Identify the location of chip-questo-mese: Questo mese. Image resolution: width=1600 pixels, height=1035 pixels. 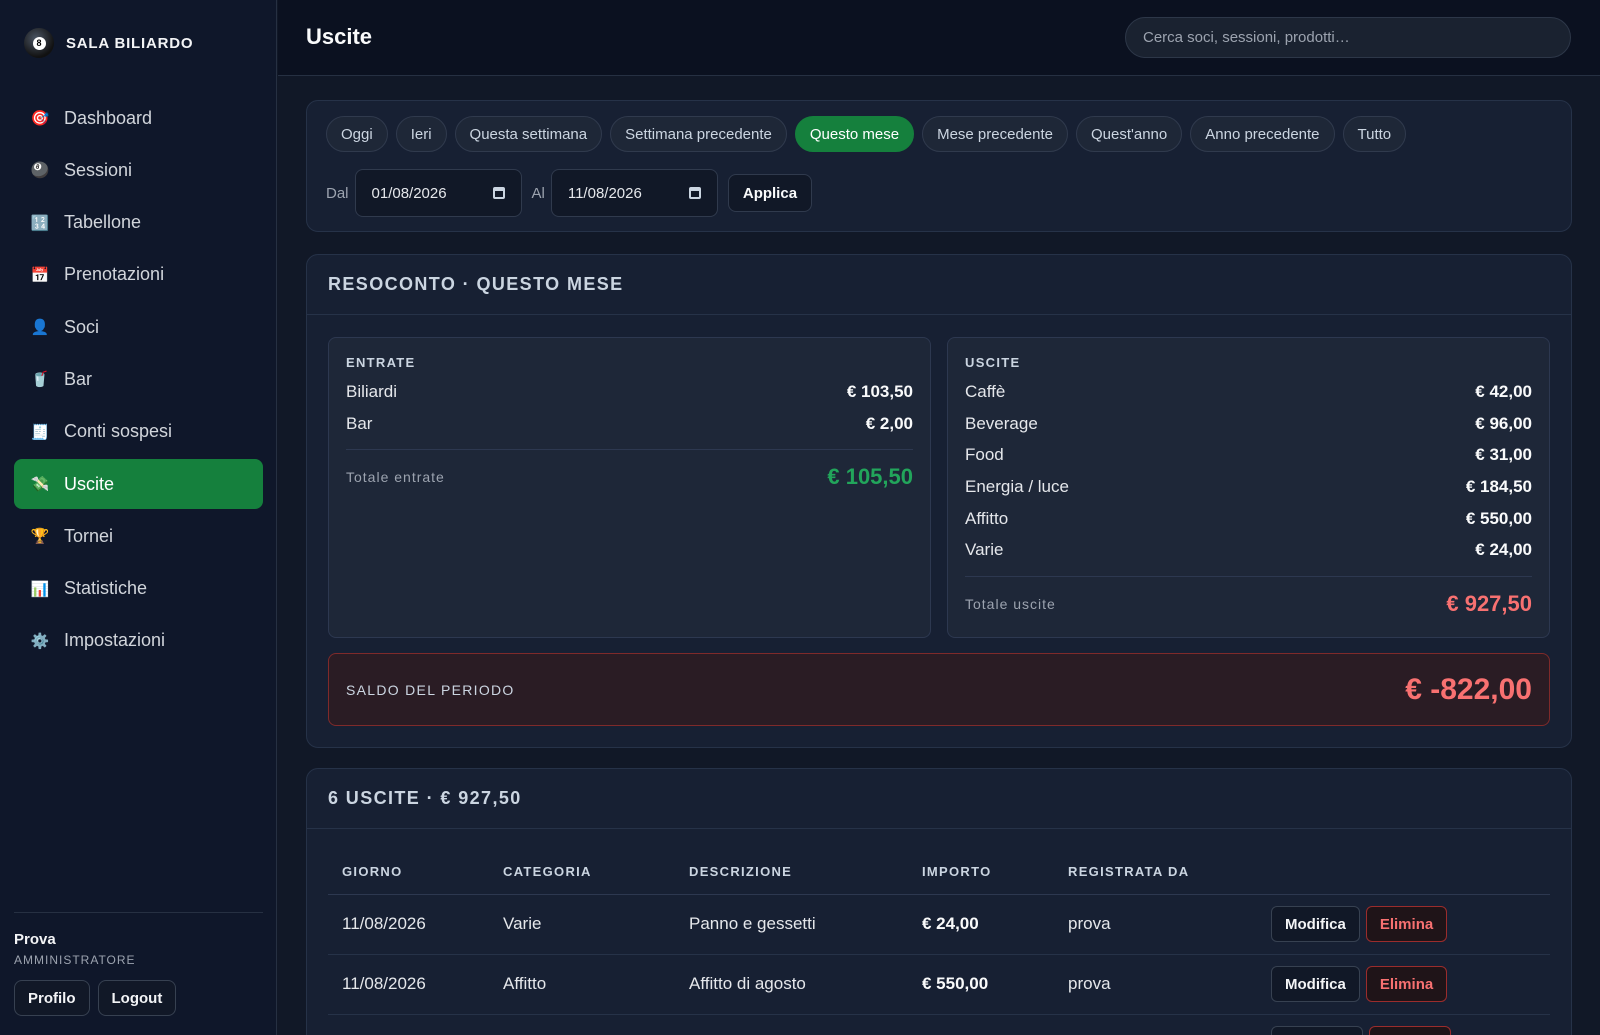
(854, 134).